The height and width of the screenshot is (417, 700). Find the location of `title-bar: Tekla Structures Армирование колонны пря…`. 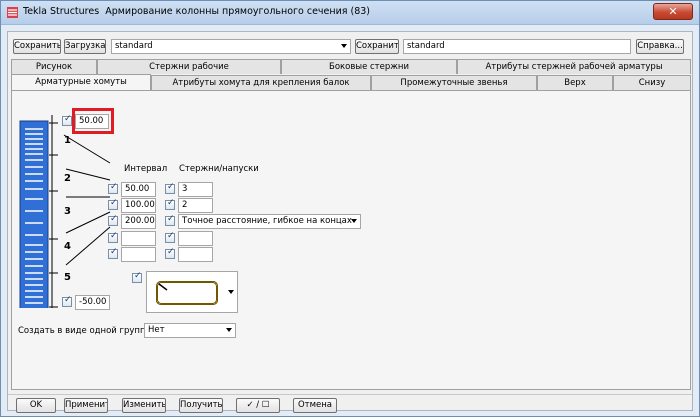

title-bar: Tekla Structures Армирование колонны пря… is located at coordinates (350, 13).